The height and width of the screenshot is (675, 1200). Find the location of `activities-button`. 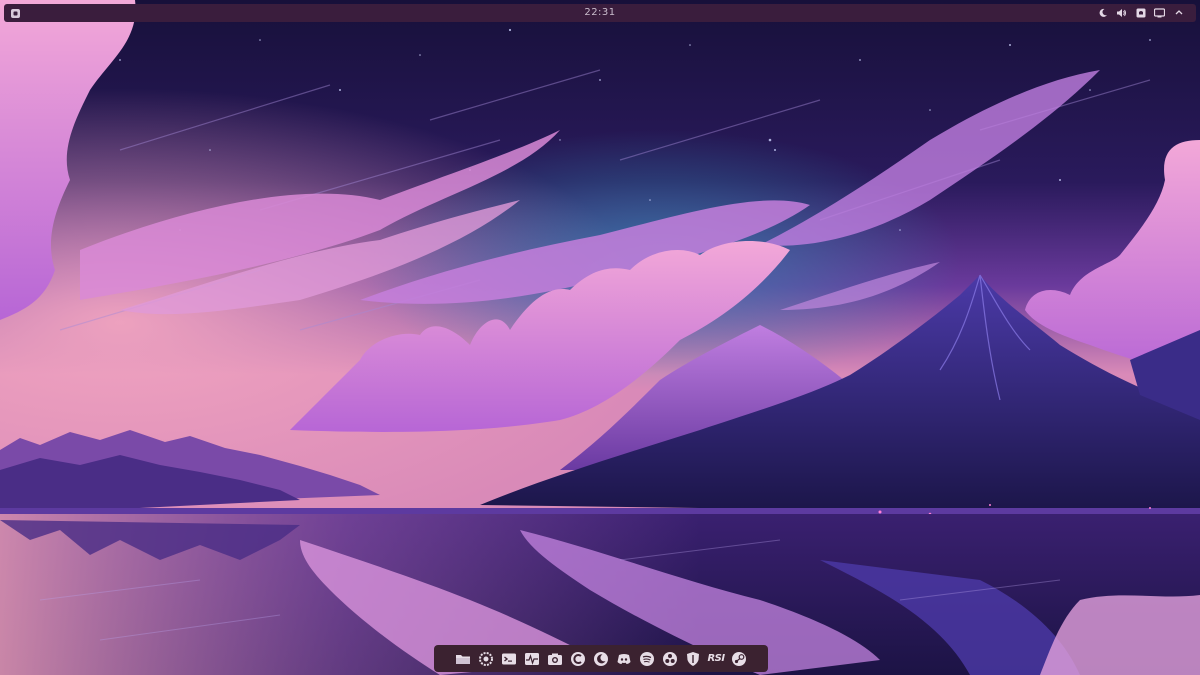

activities-button is located at coordinates (15, 13).